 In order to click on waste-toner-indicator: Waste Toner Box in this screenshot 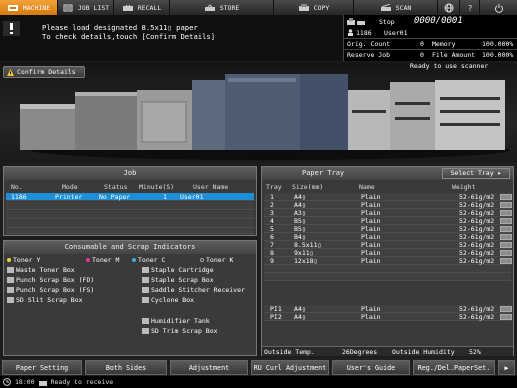, I will do `click(41, 270)`.